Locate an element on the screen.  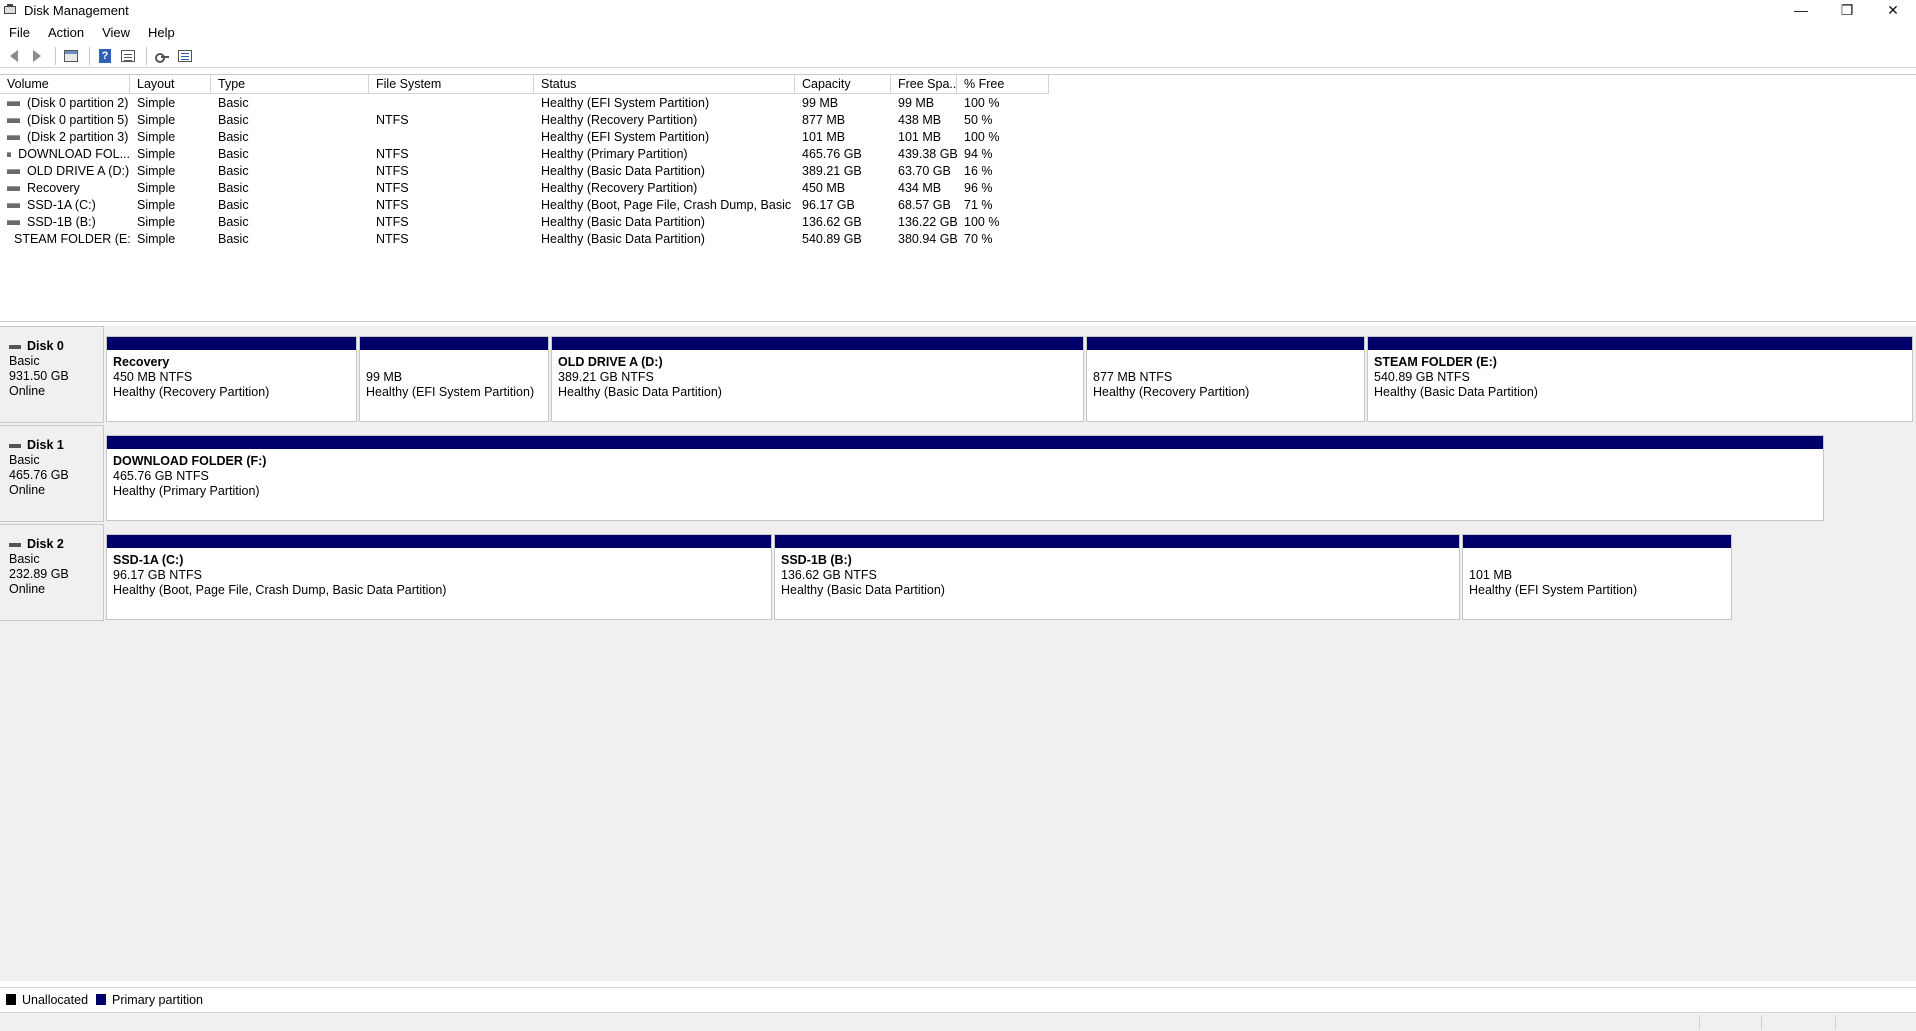
cell-free-space: 439.38 GB is located at coordinates (927, 154).